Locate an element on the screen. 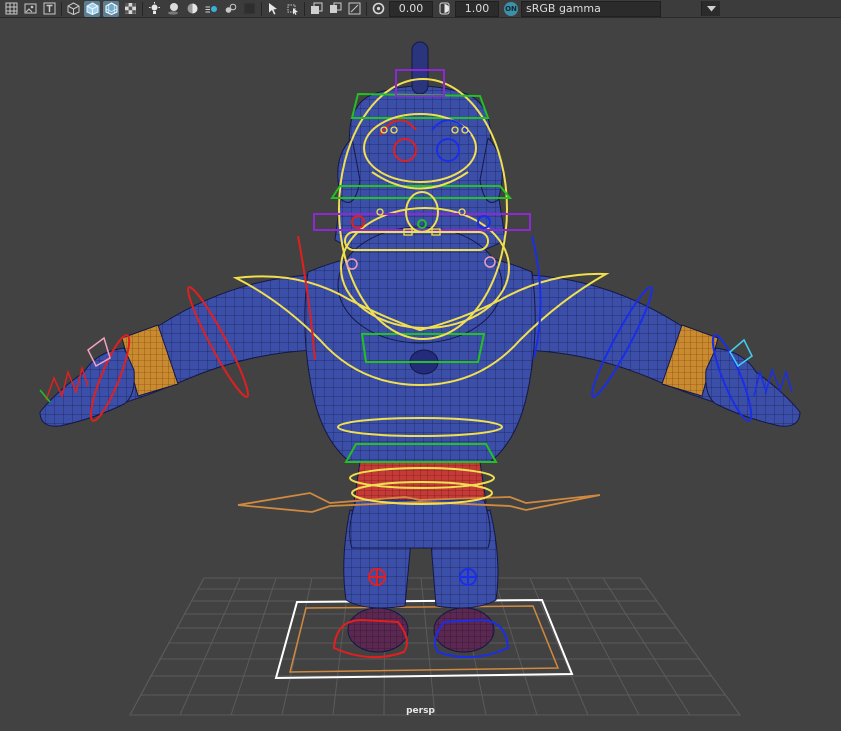 The image size is (841, 731). resolution-gate-icon is located at coordinates (354, 9).